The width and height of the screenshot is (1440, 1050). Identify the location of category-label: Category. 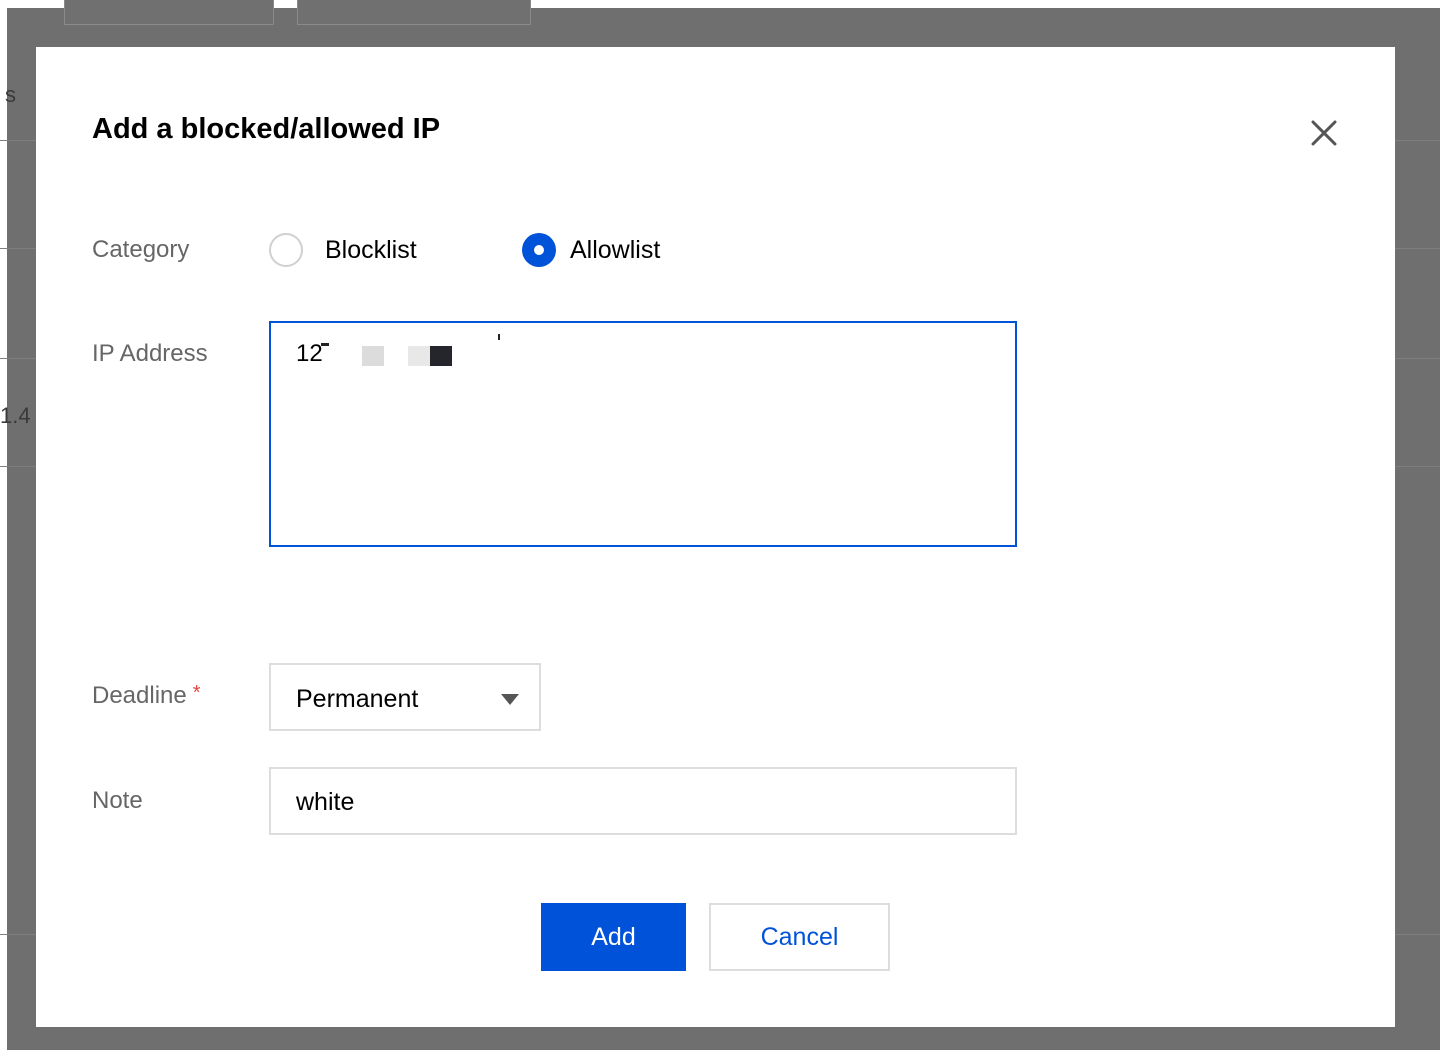
(141, 249).